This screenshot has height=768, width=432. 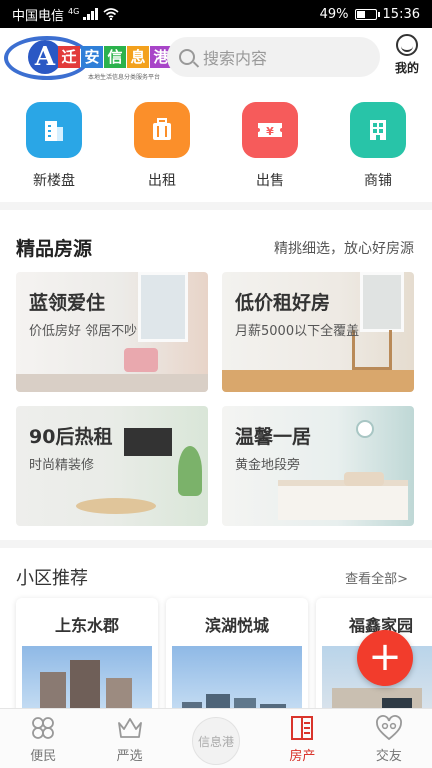 I want to click on network-type: 4G, so click(x=74, y=11).